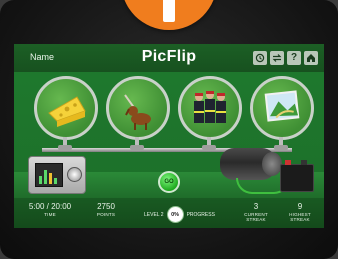 This screenshot has height=259, width=338. Describe the element at coordinates (50, 214) in the screenshot. I see `time-label: Time` at that location.